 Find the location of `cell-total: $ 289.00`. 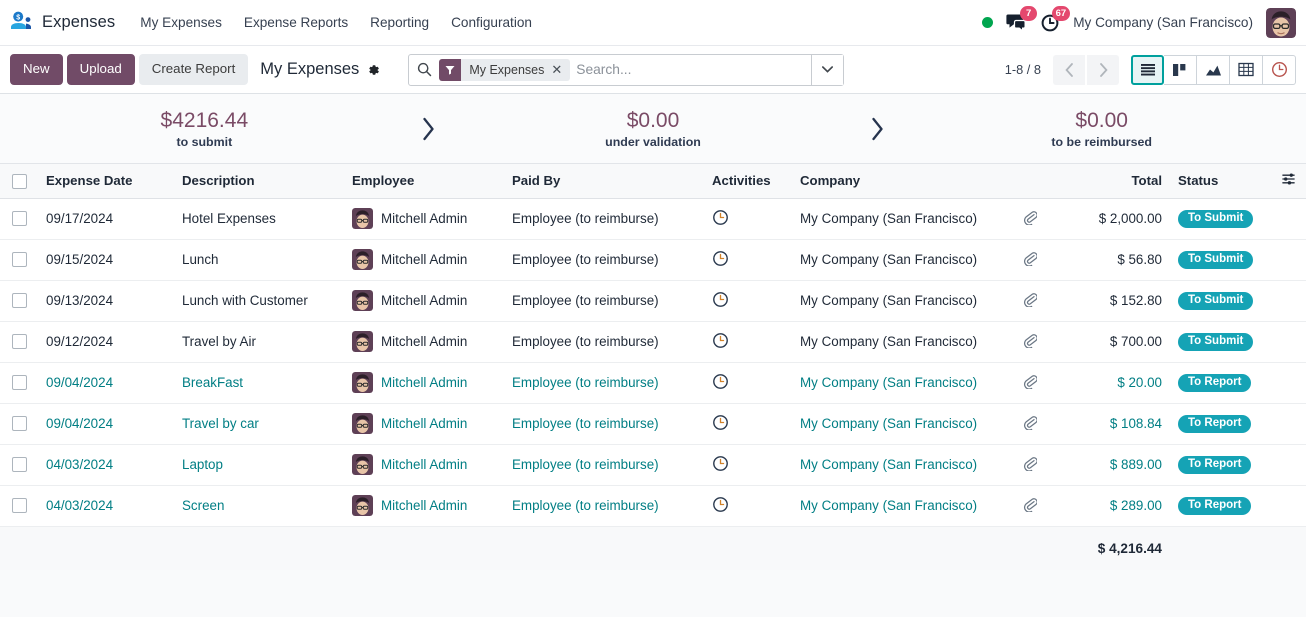

cell-total: $ 289.00 is located at coordinates (1110, 506).